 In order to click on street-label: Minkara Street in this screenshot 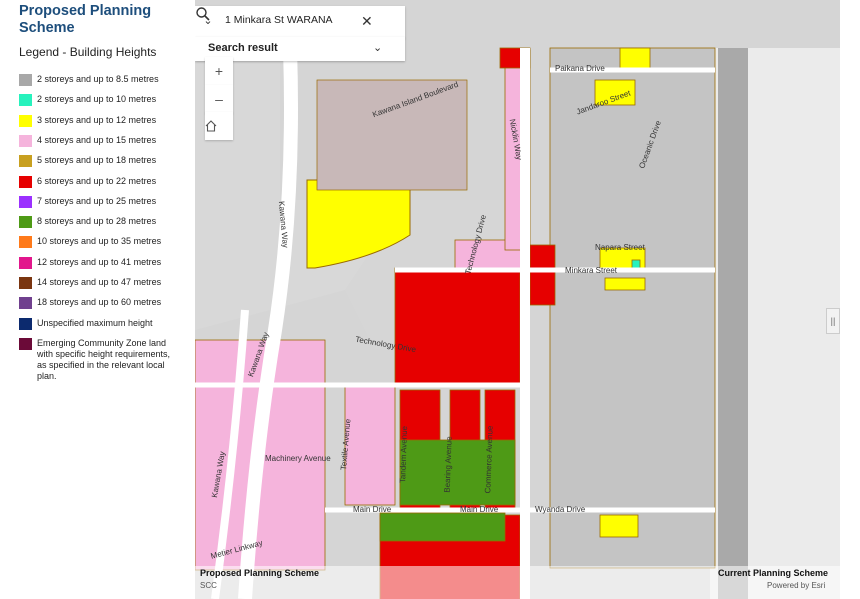, I will do `click(591, 270)`.